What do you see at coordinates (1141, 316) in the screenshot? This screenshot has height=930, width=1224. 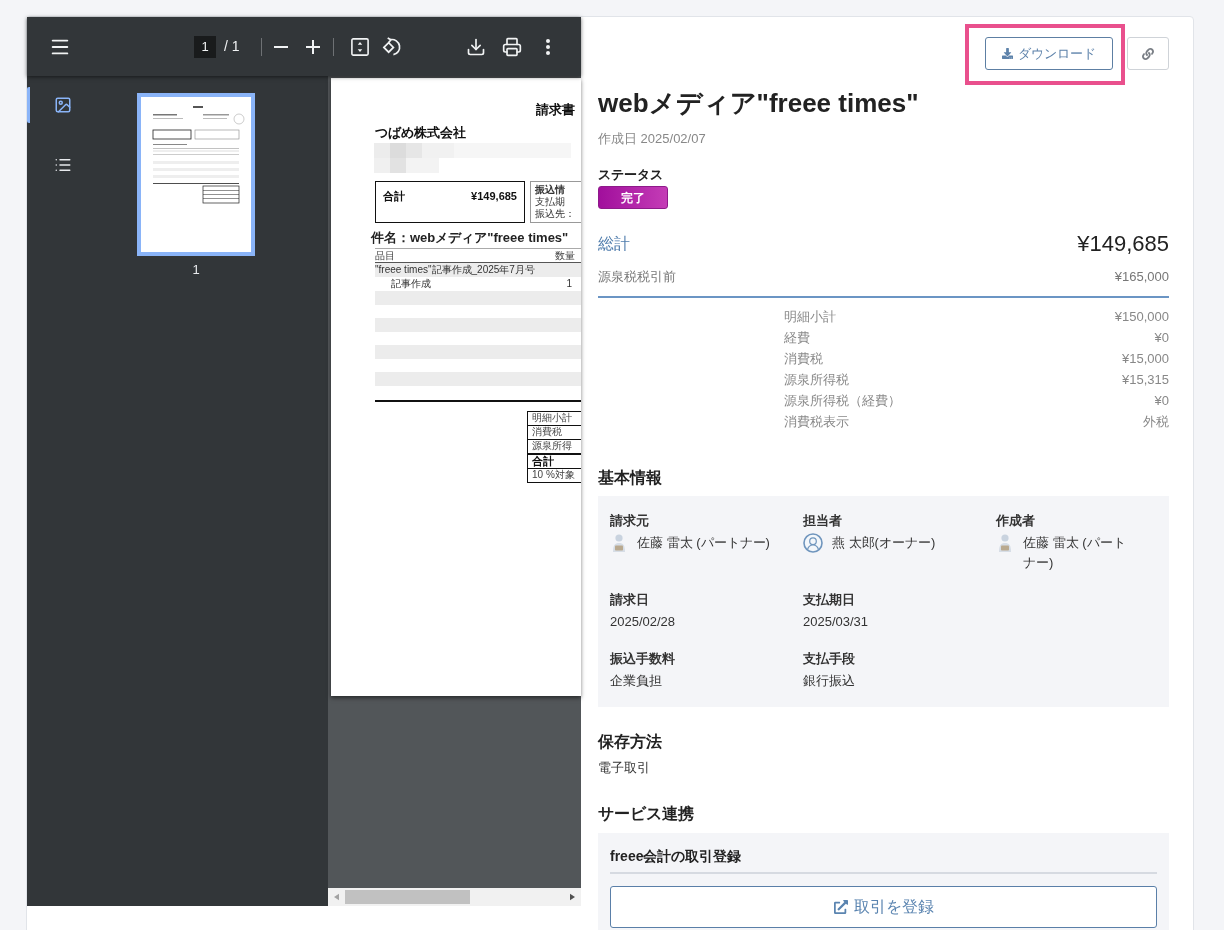 I see `breakdown-amount: ¥150,000` at bounding box center [1141, 316].